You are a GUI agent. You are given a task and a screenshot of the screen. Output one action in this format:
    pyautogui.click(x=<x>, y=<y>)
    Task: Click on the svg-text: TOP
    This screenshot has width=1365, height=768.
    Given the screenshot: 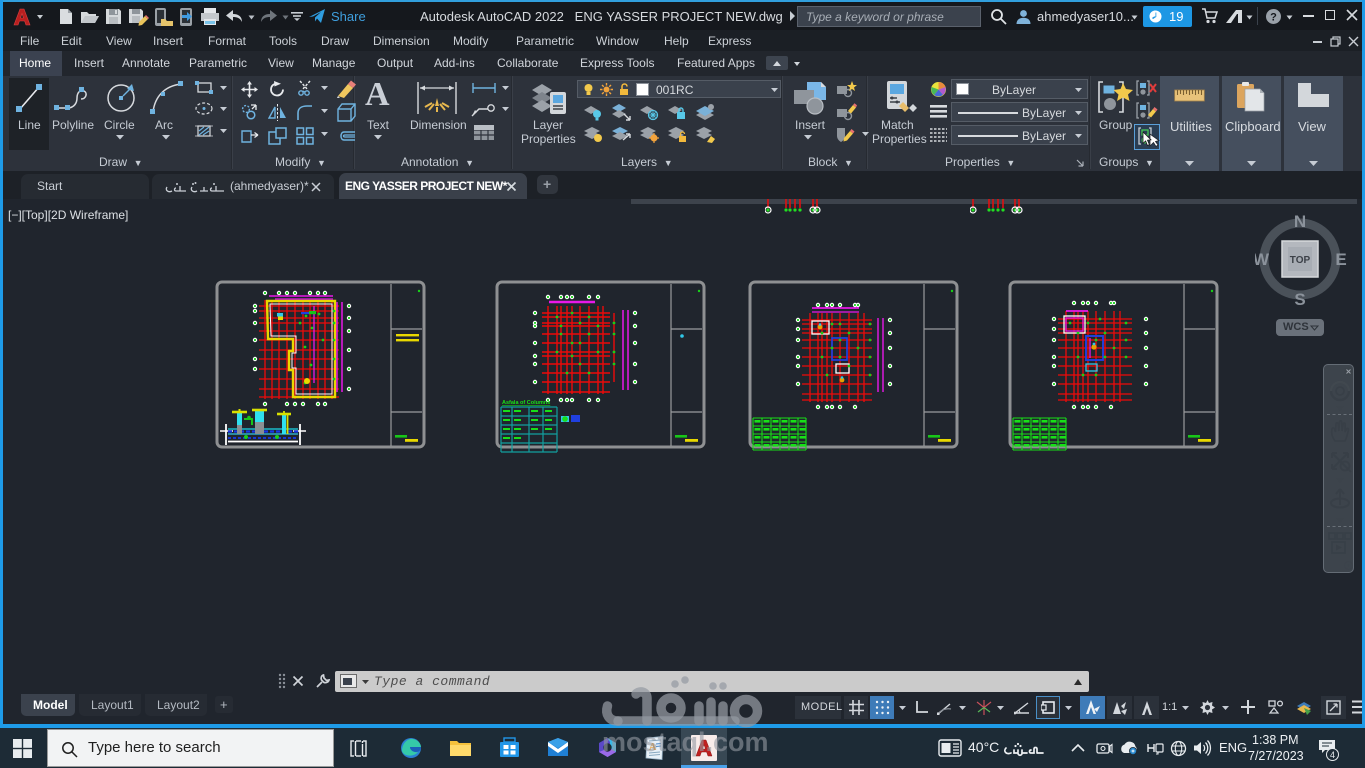 What is the action you would take?
    pyautogui.click(x=1300, y=260)
    